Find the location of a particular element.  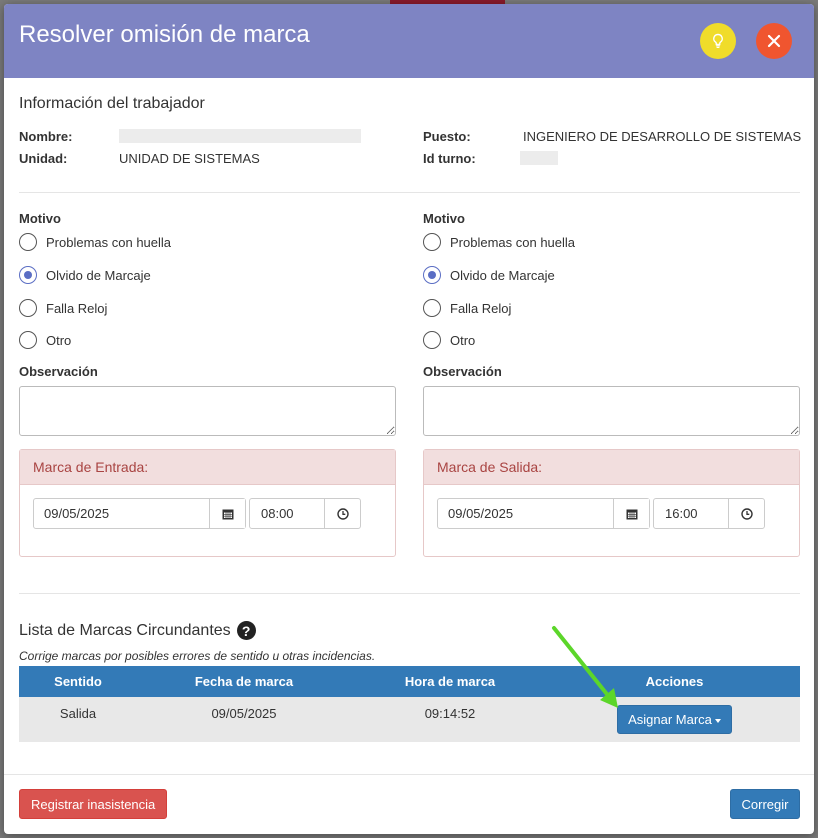

motivo-left-option-olvido: Olvido de Marcaje is located at coordinates (85, 275).